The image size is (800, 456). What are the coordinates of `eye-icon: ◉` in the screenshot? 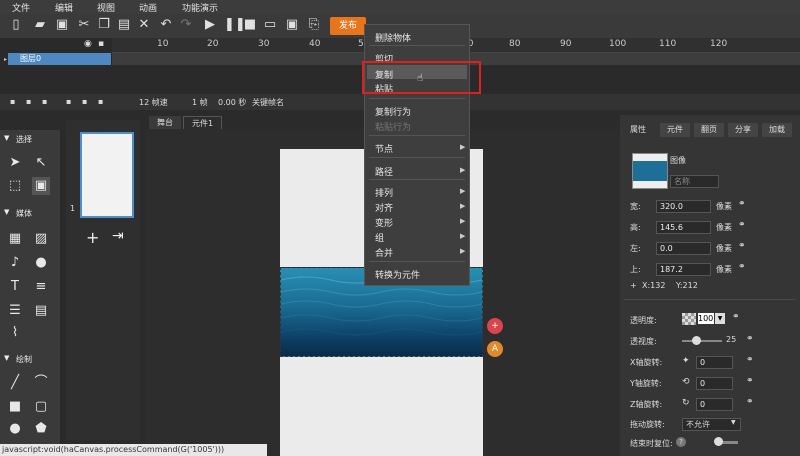 It's located at (88, 44).